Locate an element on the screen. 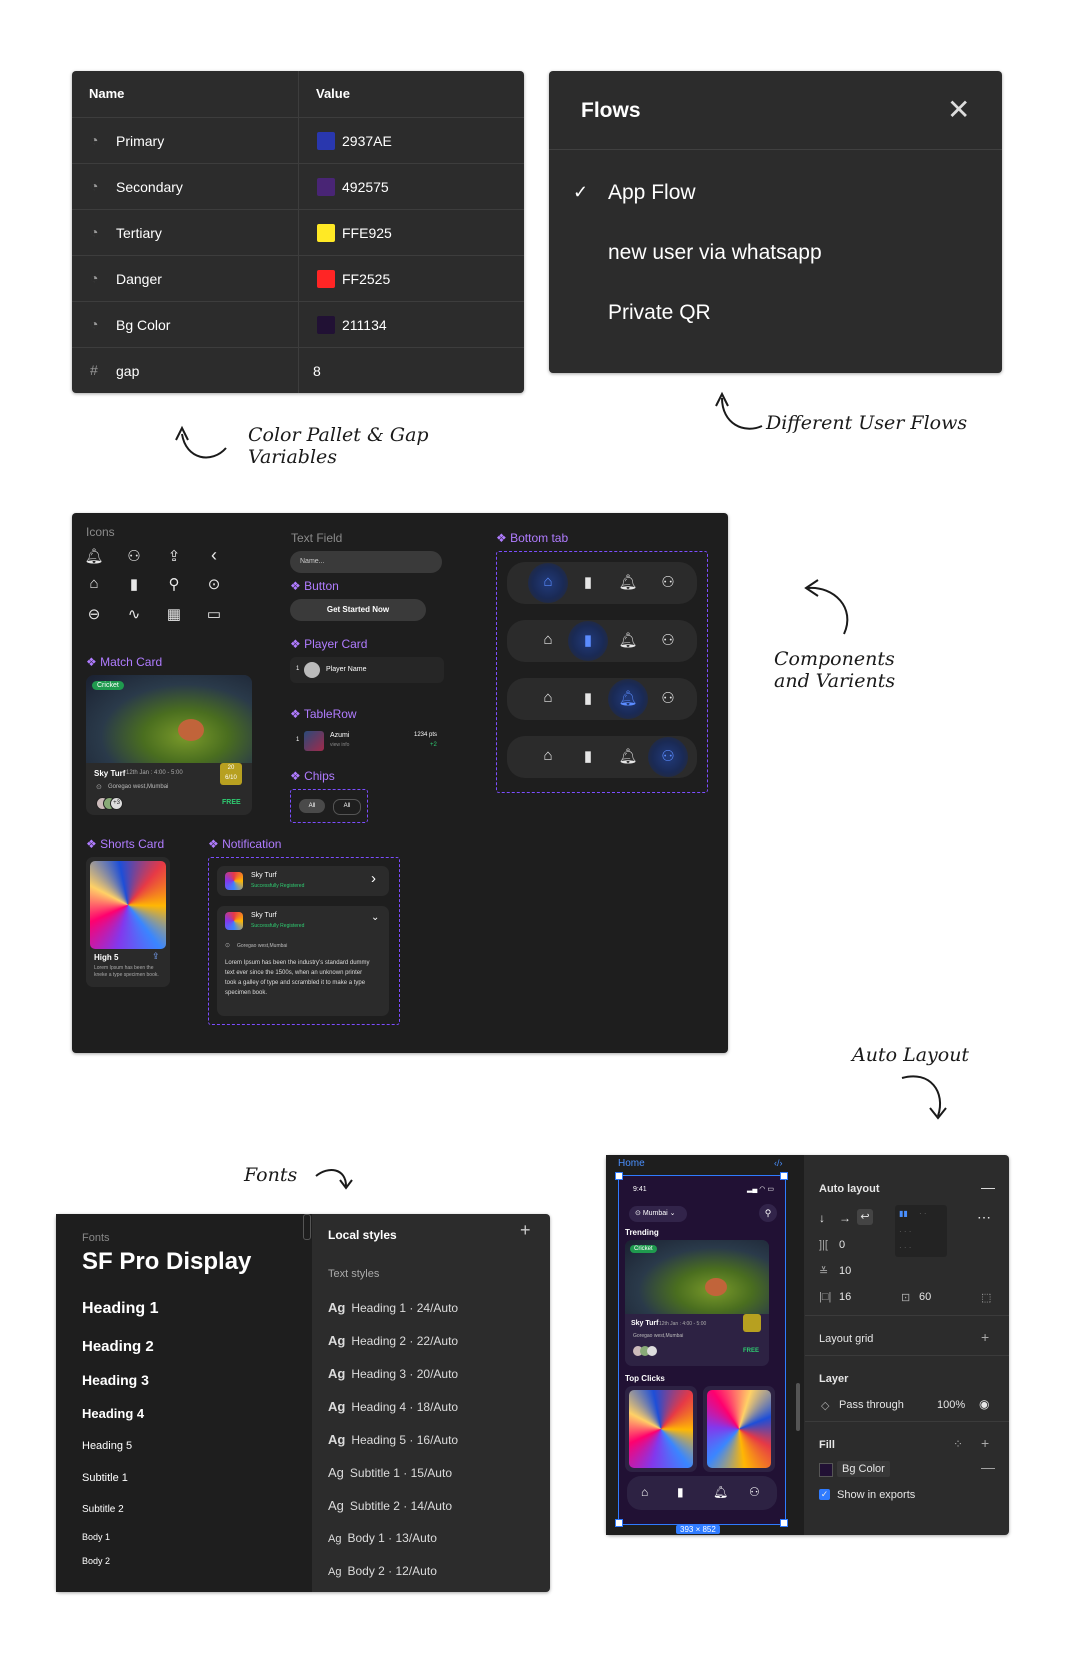  more-options-icon: ⋯ is located at coordinates (984, 1217).